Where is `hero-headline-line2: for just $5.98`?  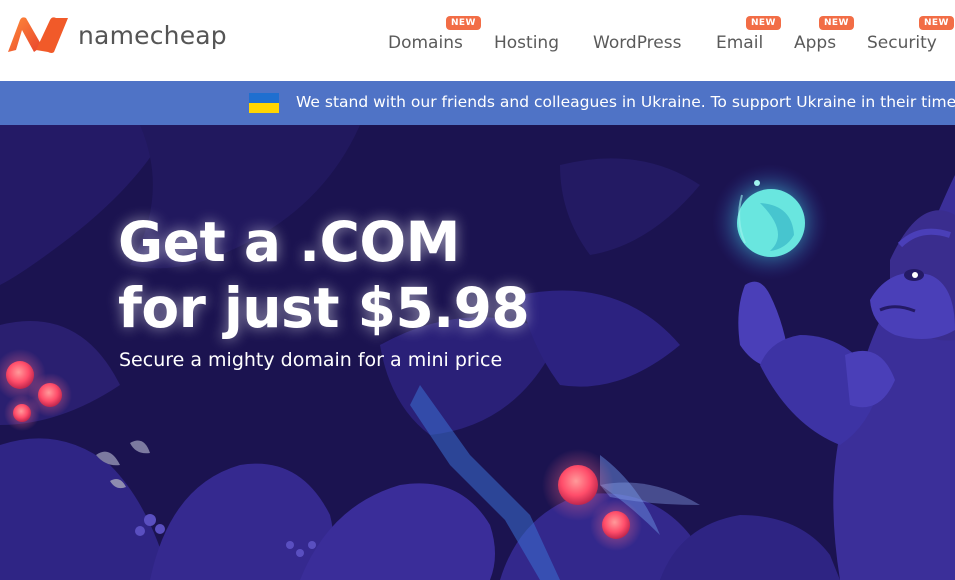 hero-headline-line2: for just $5.98 is located at coordinates (324, 308).